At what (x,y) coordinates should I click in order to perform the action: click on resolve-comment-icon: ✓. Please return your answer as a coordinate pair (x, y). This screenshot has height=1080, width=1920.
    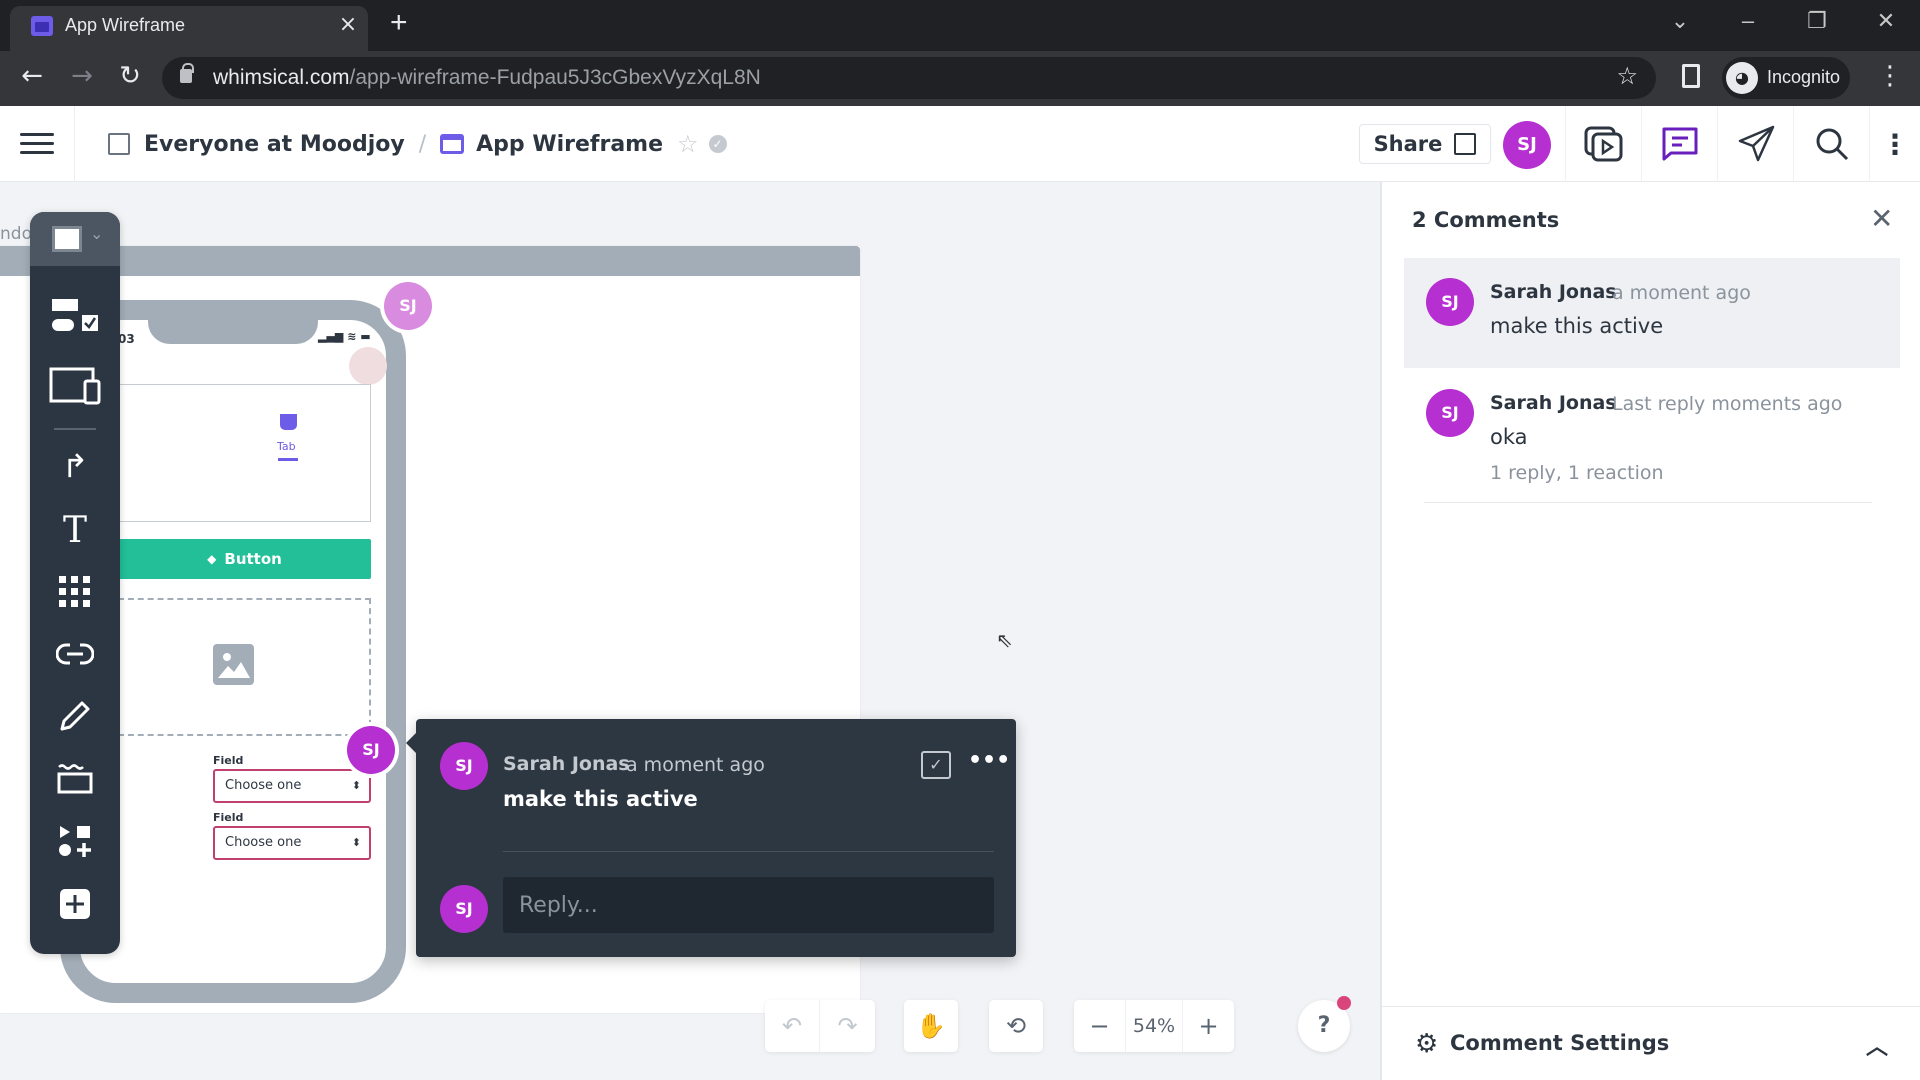
    Looking at the image, I should click on (936, 765).